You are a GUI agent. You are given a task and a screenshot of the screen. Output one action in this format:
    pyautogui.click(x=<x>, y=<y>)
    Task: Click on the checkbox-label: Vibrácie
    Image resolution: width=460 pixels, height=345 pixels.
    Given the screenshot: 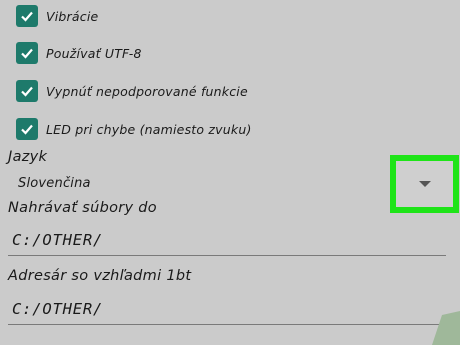 What is the action you would take?
    pyautogui.click(x=72, y=16)
    